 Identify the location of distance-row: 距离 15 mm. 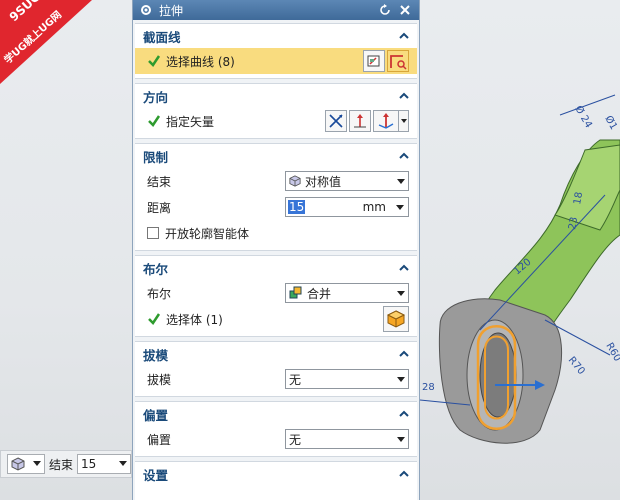
(276, 207).